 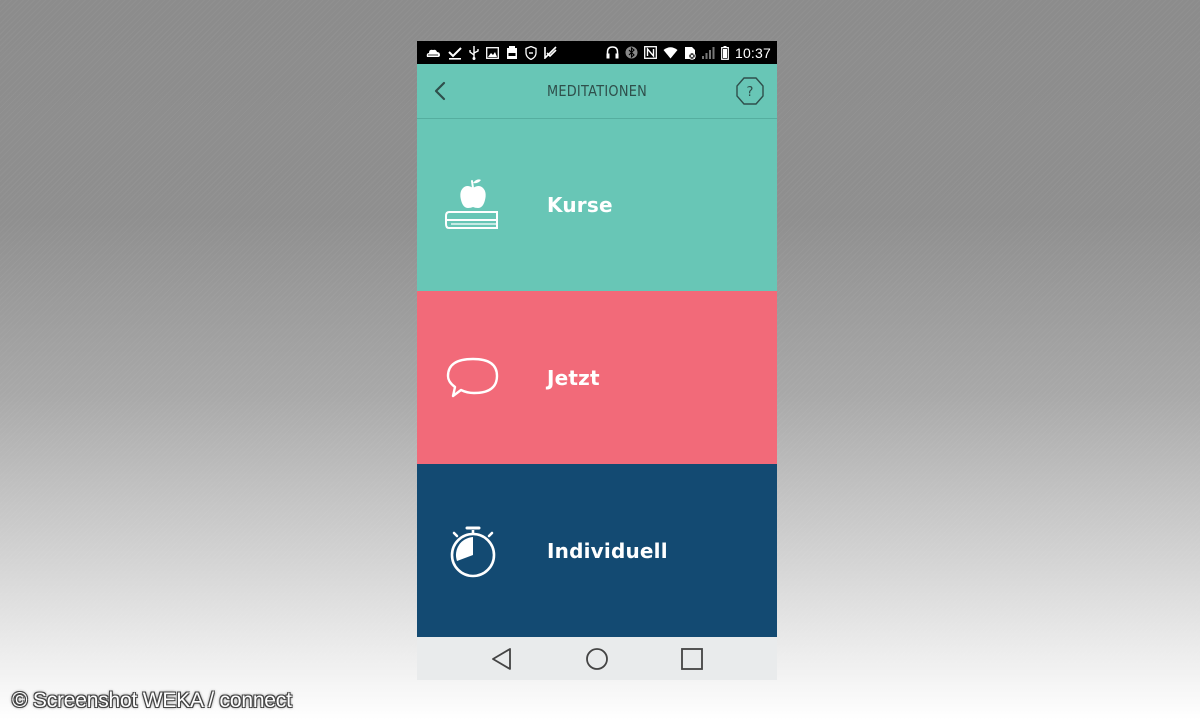 What do you see at coordinates (550, 52) in the screenshot?
I see `check-mark-icon` at bounding box center [550, 52].